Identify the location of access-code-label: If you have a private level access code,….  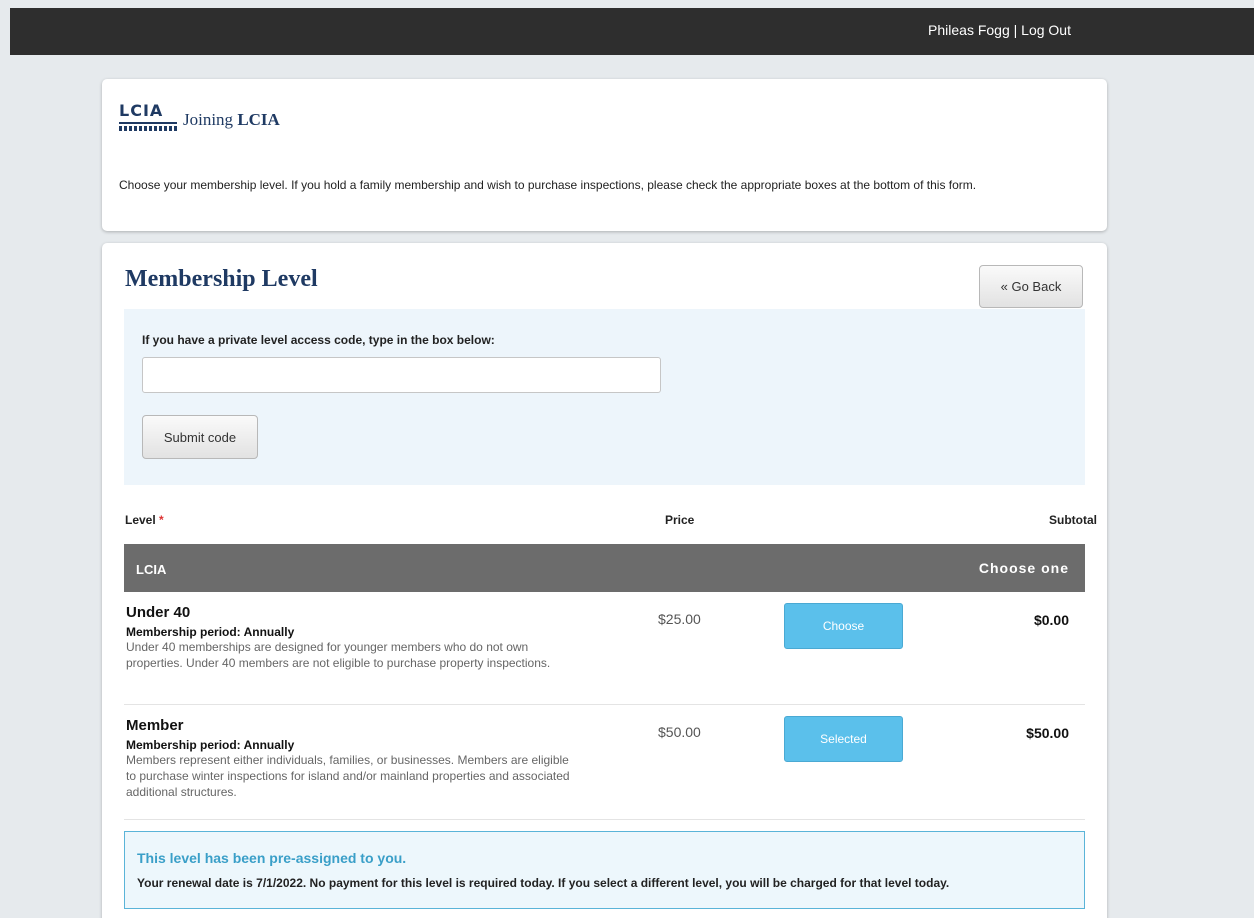
(318, 340).